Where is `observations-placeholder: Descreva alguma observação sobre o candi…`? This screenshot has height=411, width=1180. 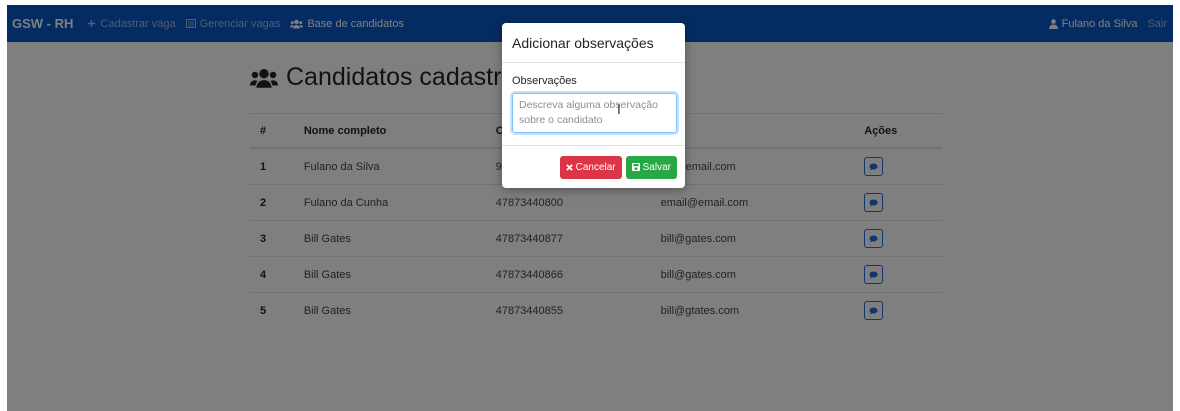 observations-placeholder: Descreva alguma observação sobre o candi… is located at coordinates (588, 112).